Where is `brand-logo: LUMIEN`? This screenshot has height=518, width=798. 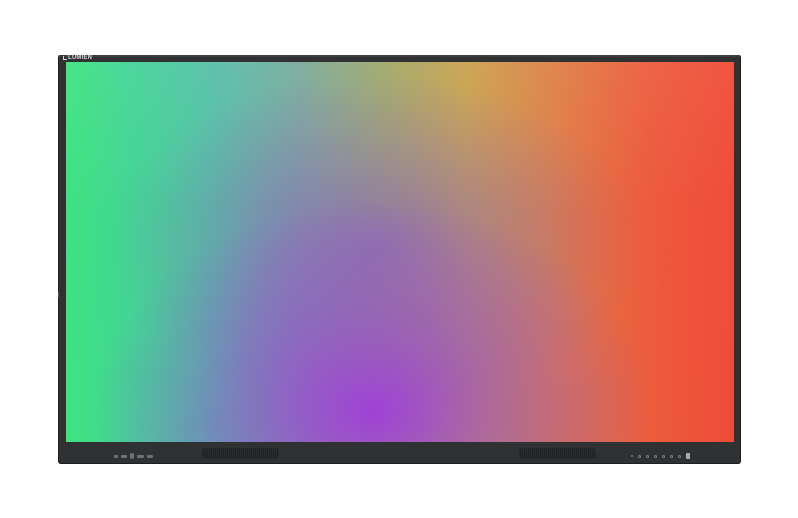
brand-logo: LUMIEN is located at coordinates (77, 58).